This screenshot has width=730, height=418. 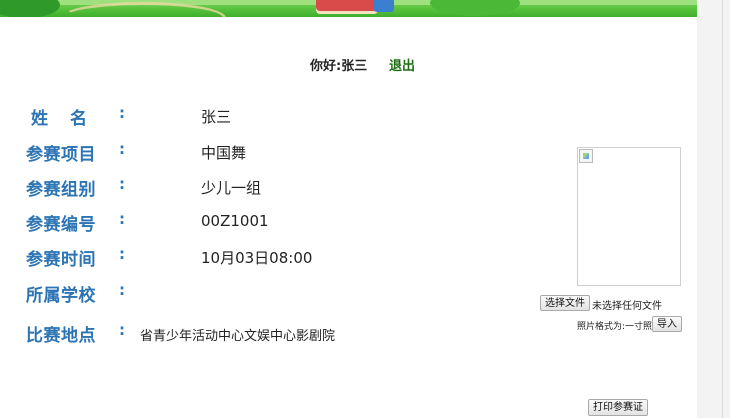 What do you see at coordinates (615, 327) in the screenshot?
I see `photo-format-hint: 照片格式为:一寸照` at bounding box center [615, 327].